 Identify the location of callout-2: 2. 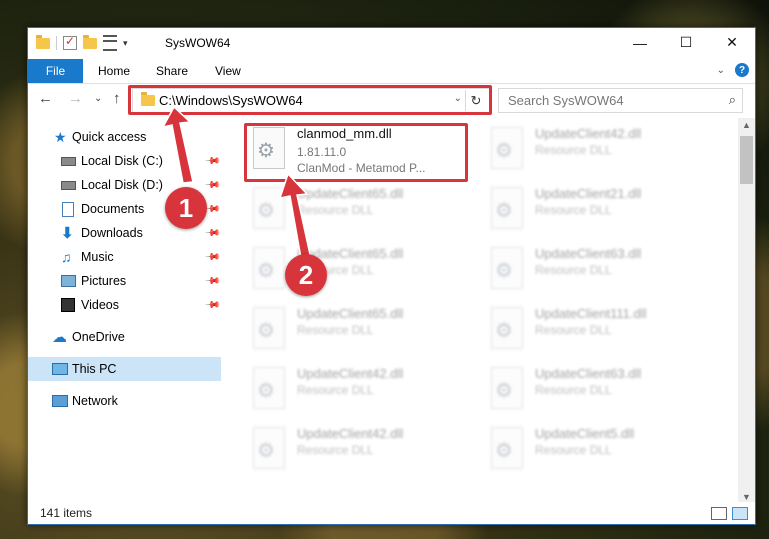
(306, 275).